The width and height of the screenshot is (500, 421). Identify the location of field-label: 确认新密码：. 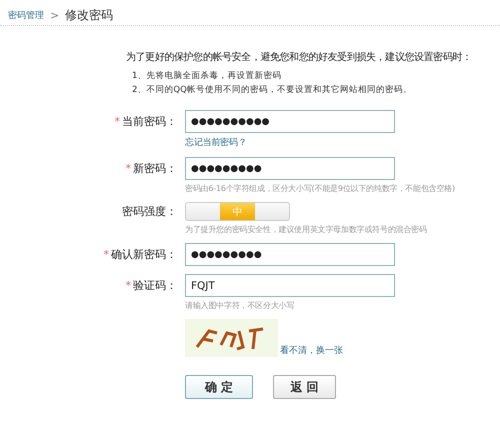
(144, 254).